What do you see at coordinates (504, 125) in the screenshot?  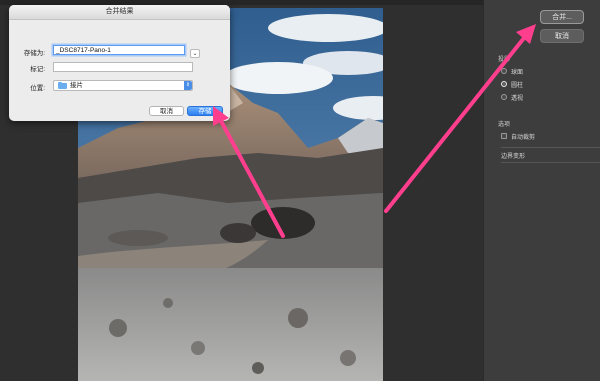 I see `options-header: 选项` at bounding box center [504, 125].